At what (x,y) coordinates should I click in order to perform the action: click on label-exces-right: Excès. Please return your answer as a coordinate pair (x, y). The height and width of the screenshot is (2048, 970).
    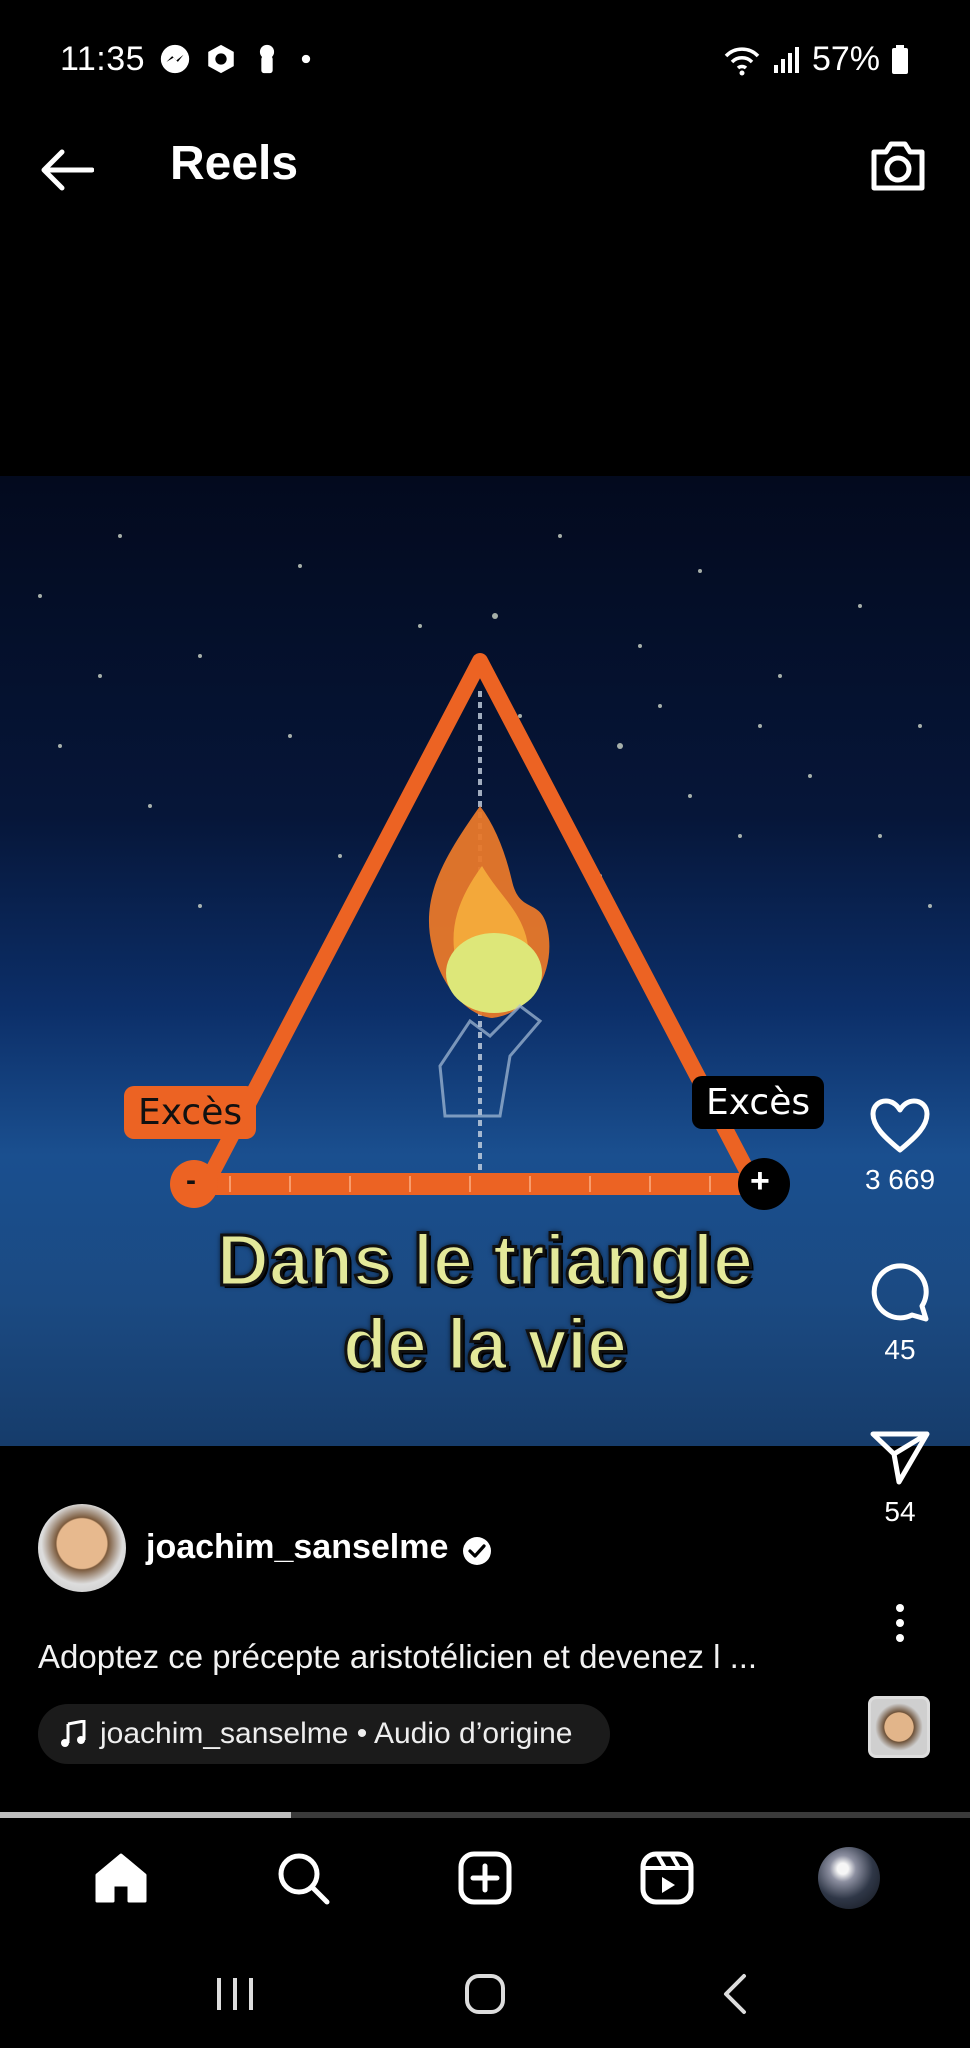
    Looking at the image, I should click on (758, 1102).